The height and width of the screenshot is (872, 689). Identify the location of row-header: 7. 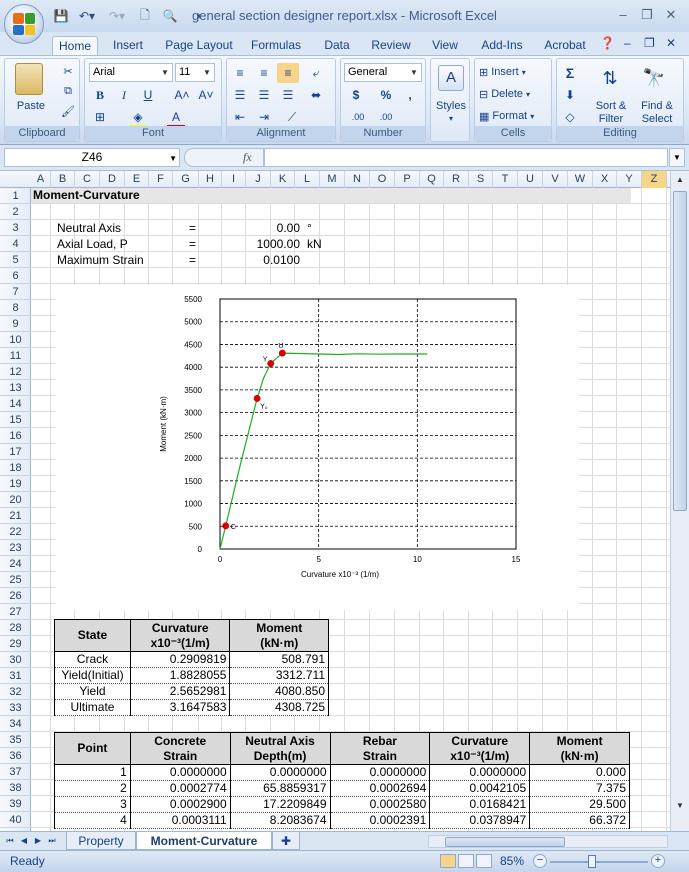
(15, 292).